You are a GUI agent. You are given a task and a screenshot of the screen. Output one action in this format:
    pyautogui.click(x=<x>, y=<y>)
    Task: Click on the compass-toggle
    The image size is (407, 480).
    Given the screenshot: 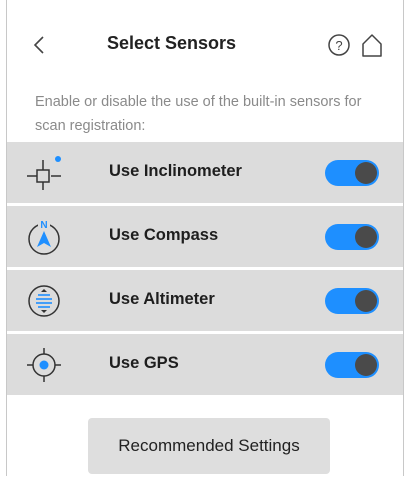 What is the action you would take?
    pyautogui.click(x=352, y=237)
    